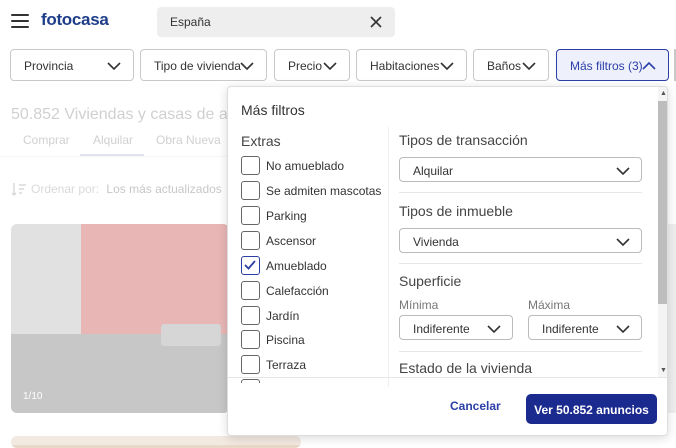 This screenshot has width=676, height=448. What do you see at coordinates (250, 381) in the screenshot?
I see `checkbox-partial` at bounding box center [250, 381].